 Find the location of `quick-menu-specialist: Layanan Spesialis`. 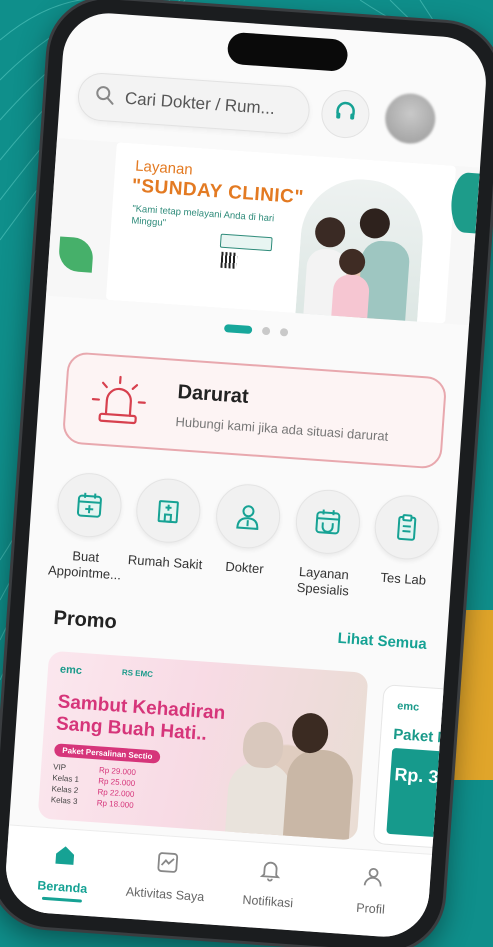

quick-menu-specialist: Layanan Spesialis is located at coordinates (326, 549).